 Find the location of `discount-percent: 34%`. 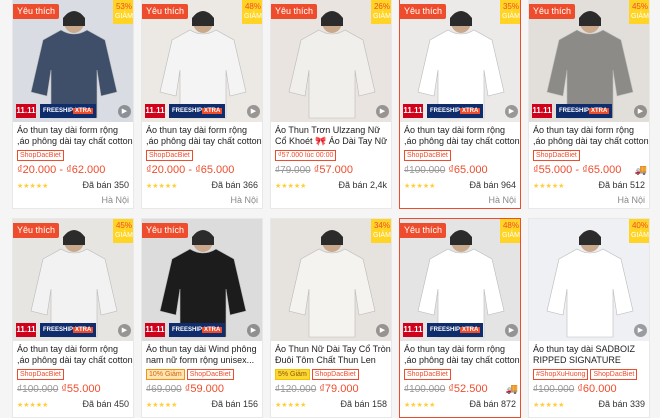

discount-percent: 34% is located at coordinates (381, 225).